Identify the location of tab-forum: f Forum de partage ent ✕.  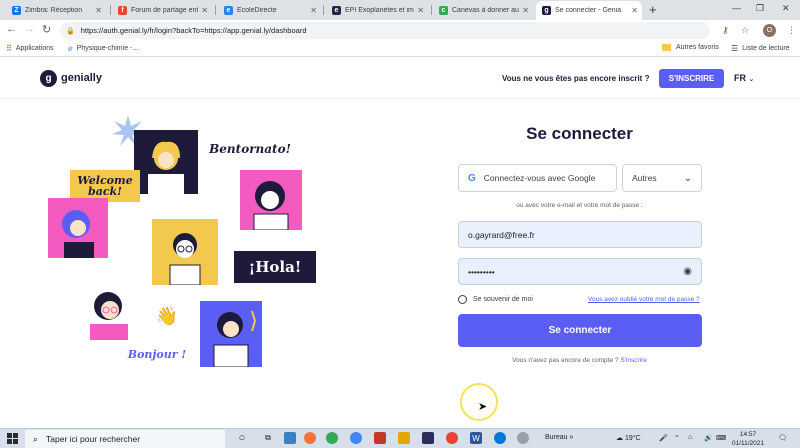
(162, 10).